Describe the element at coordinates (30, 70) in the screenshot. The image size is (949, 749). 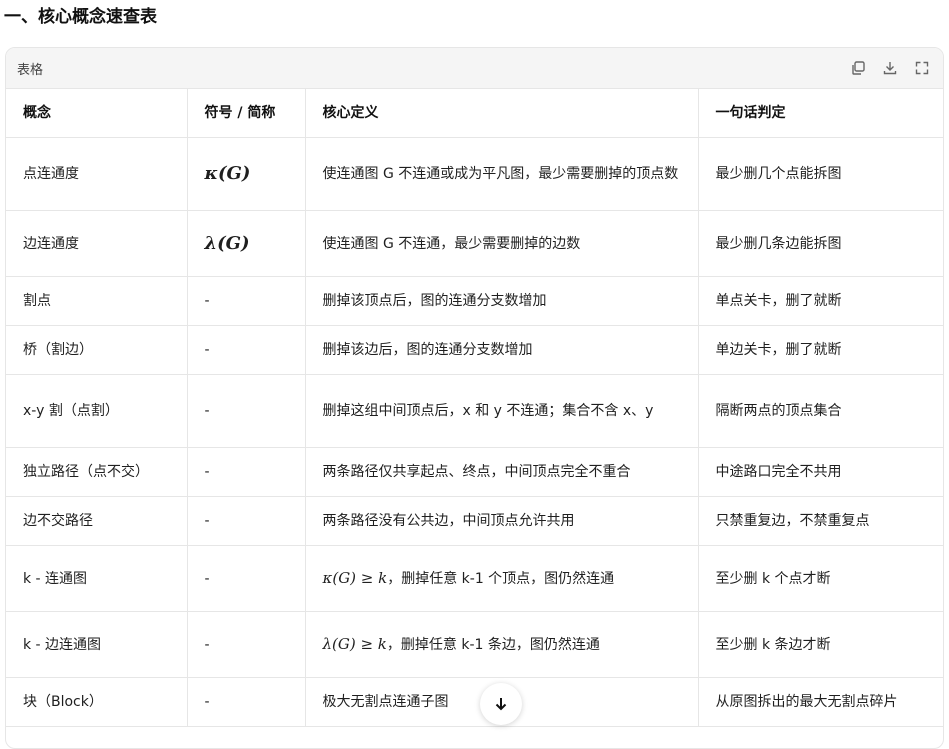
I see `table-card-title: 表格` at that location.